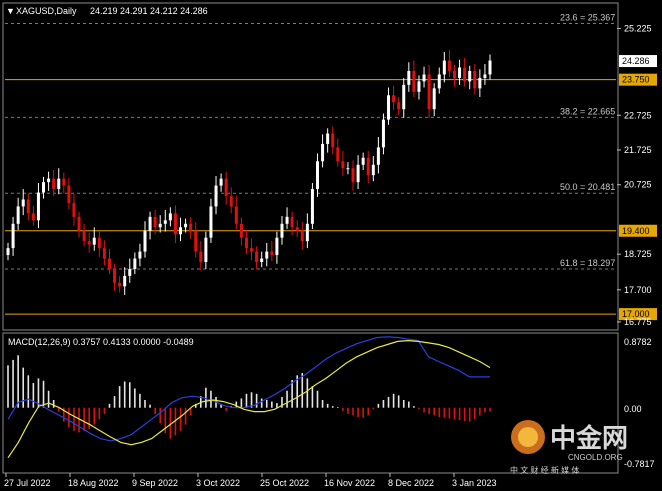 The width and height of the screenshot is (662, 491). I want to click on price-tick-label: 18.725, so click(638, 254).